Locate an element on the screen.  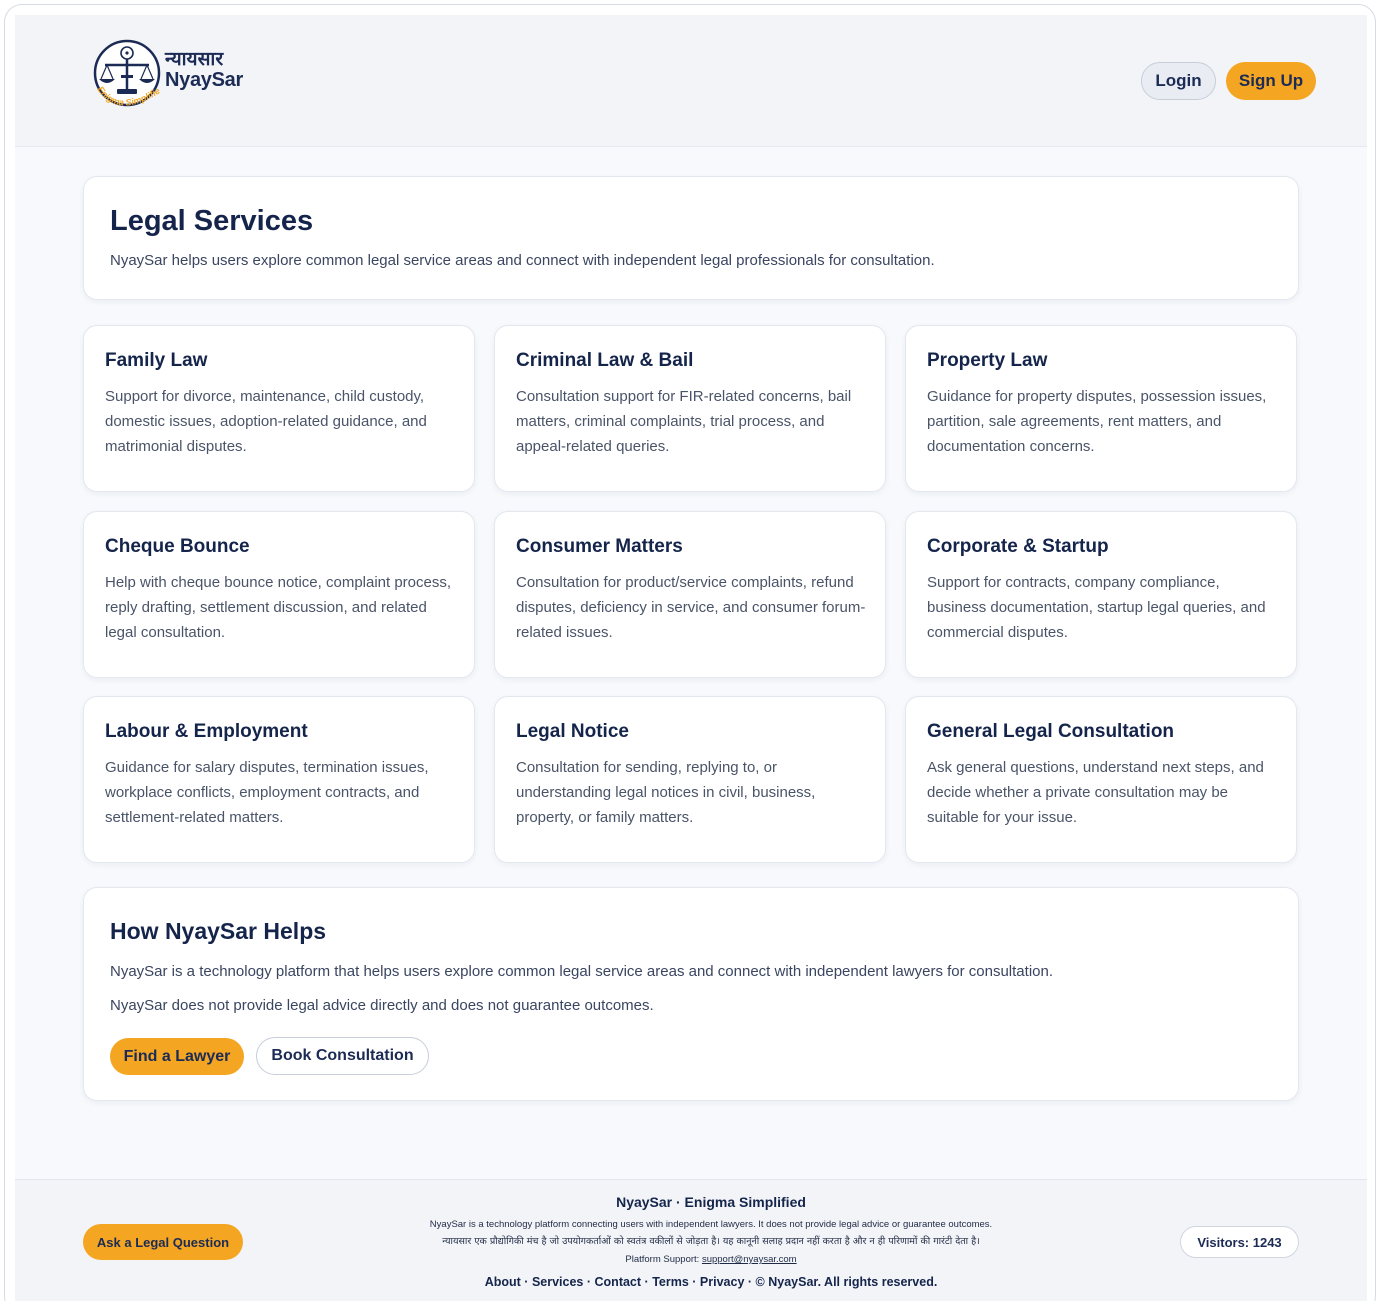
brand-name: NyaySar is located at coordinates (204, 80).